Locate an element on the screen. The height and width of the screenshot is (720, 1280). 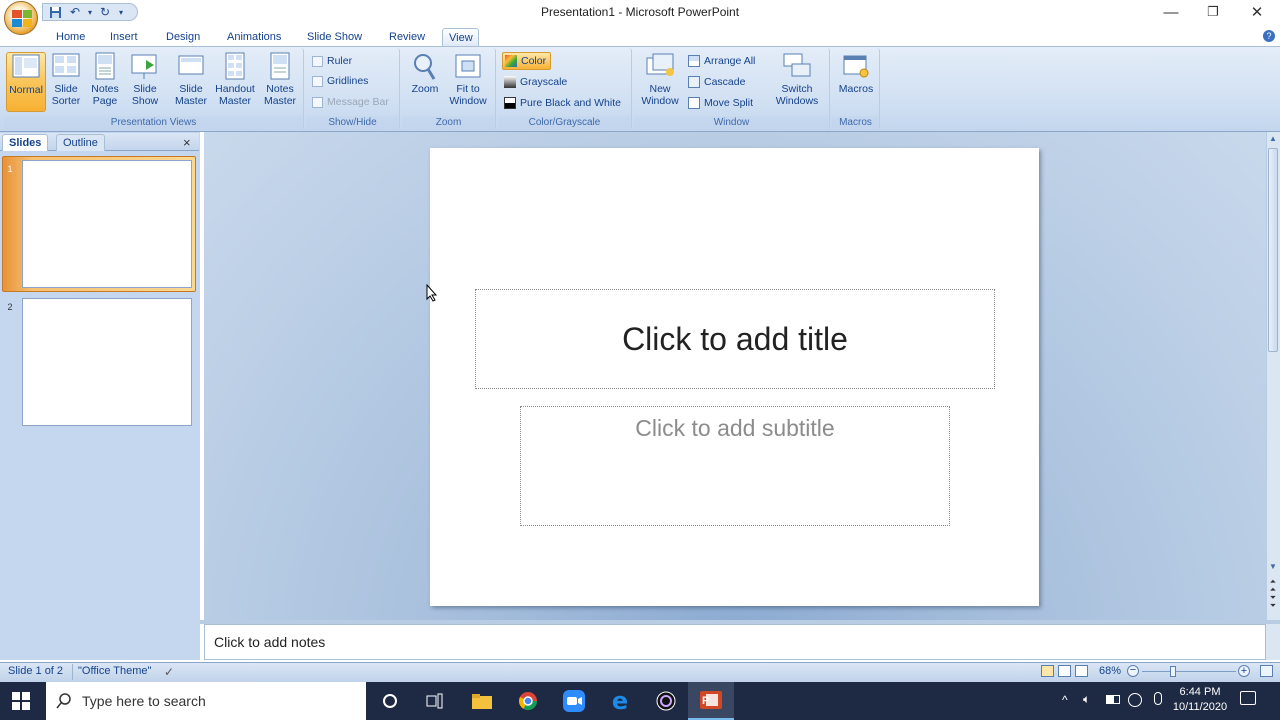
new-window-button: New Window is located at coordinates (660, 79).